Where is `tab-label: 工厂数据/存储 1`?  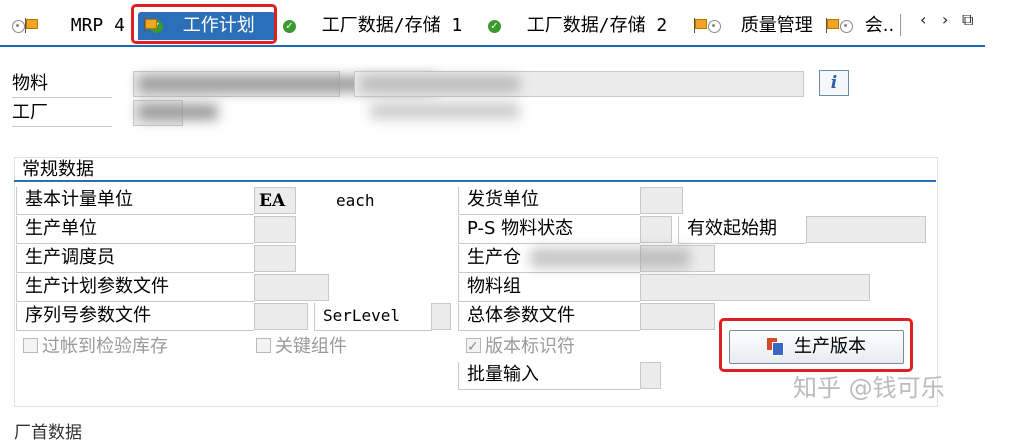
tab-label: 工厂数据/存储 1 is located at coordinates (392, 25).